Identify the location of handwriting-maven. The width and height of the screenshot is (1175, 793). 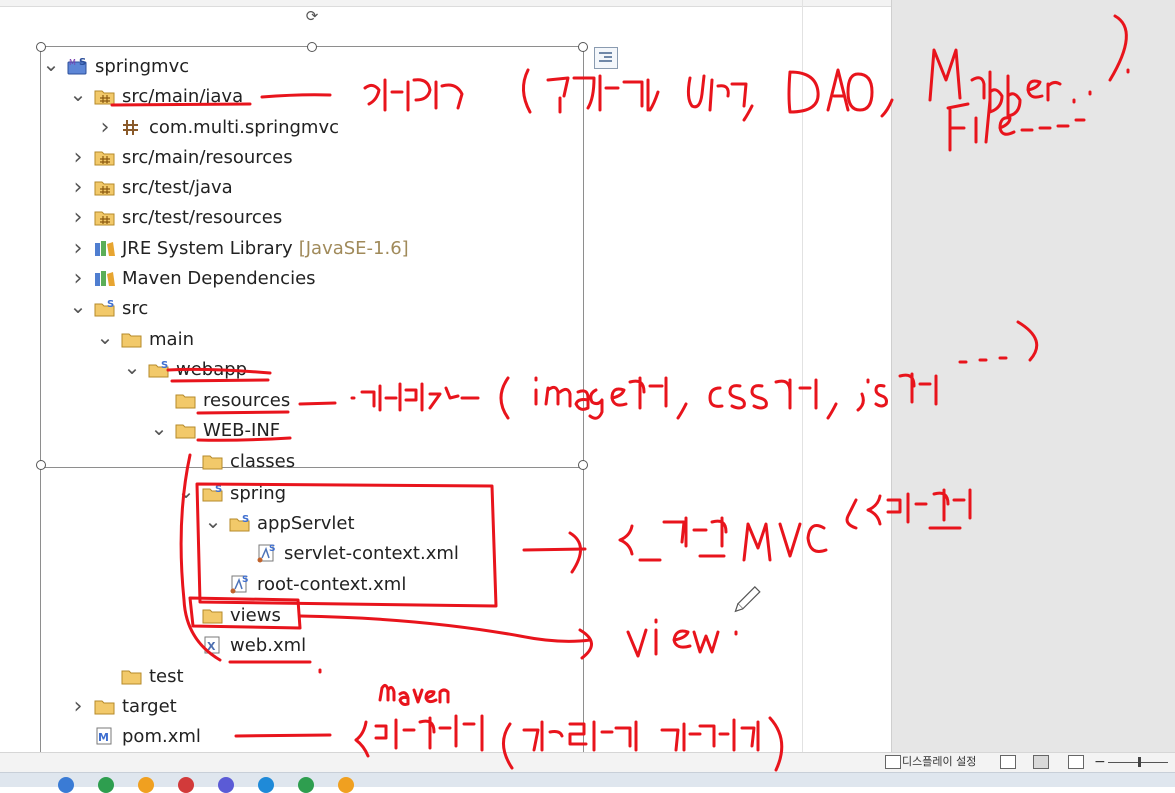
(414, 694).